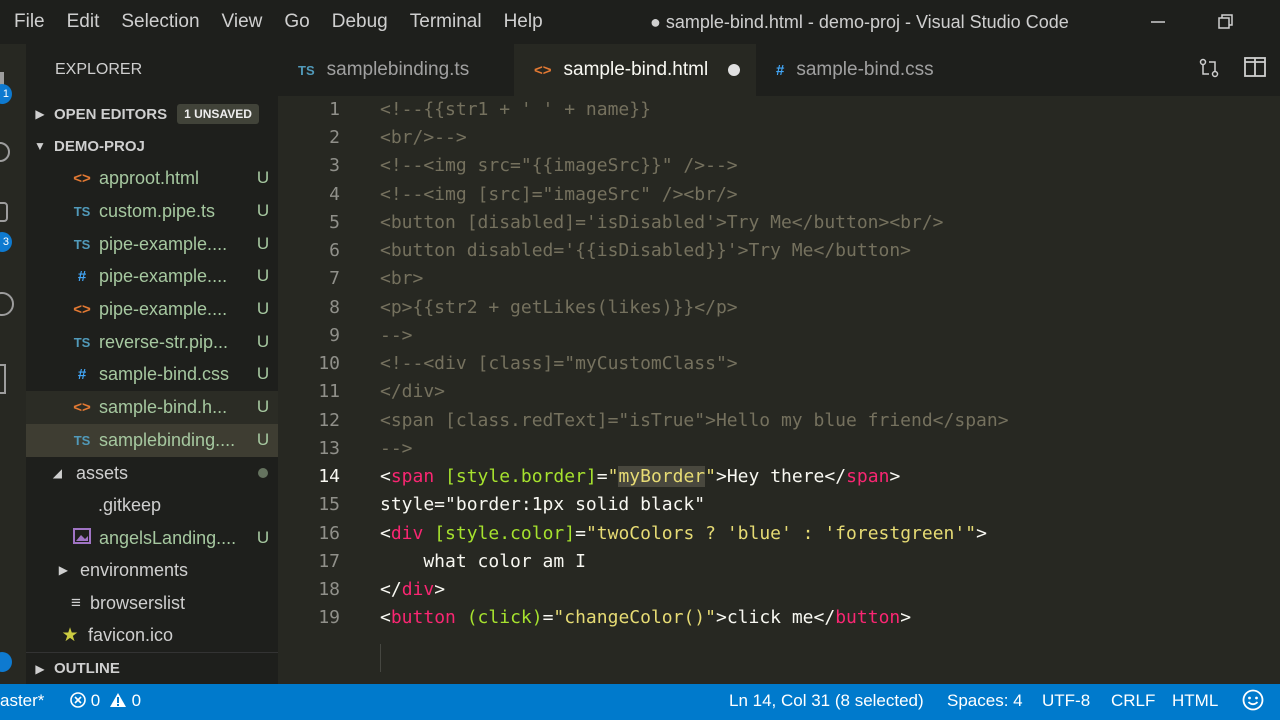 This screenshot has width=1280, height=720. What do you see at coordinates (22, 701) in the screenshot?
I see `git-branch: aster*` at bounding box center [22, 701].